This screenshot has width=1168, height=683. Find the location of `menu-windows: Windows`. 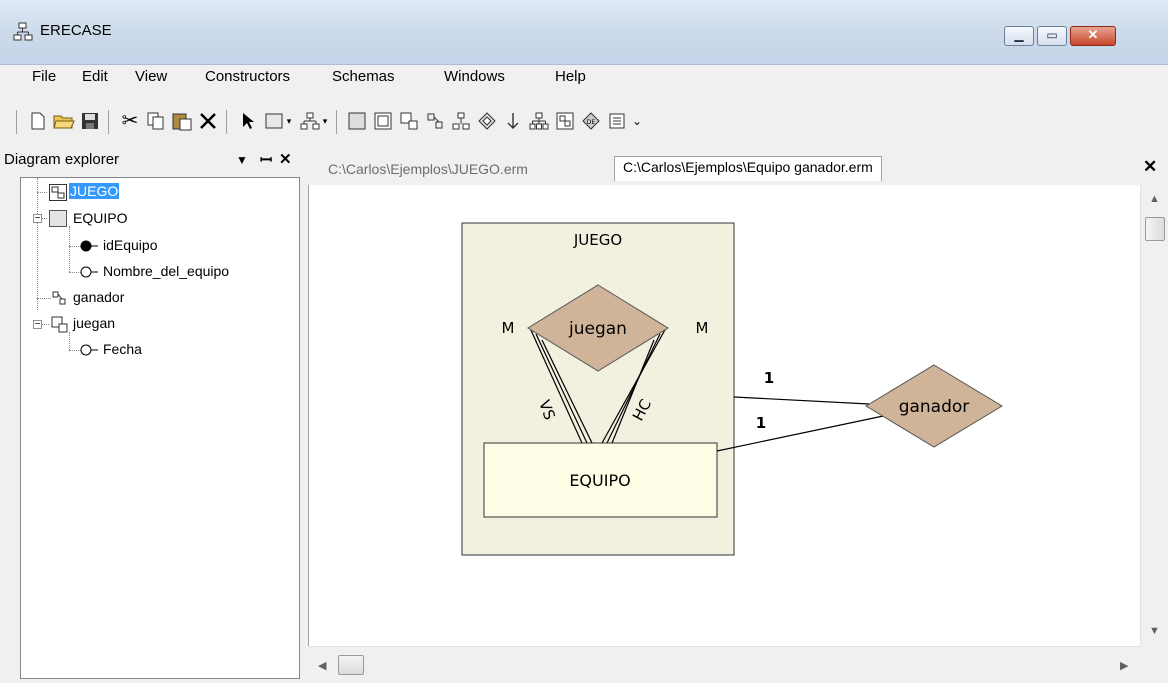

menu-windows: Windows is located at coordinates (474, 76).